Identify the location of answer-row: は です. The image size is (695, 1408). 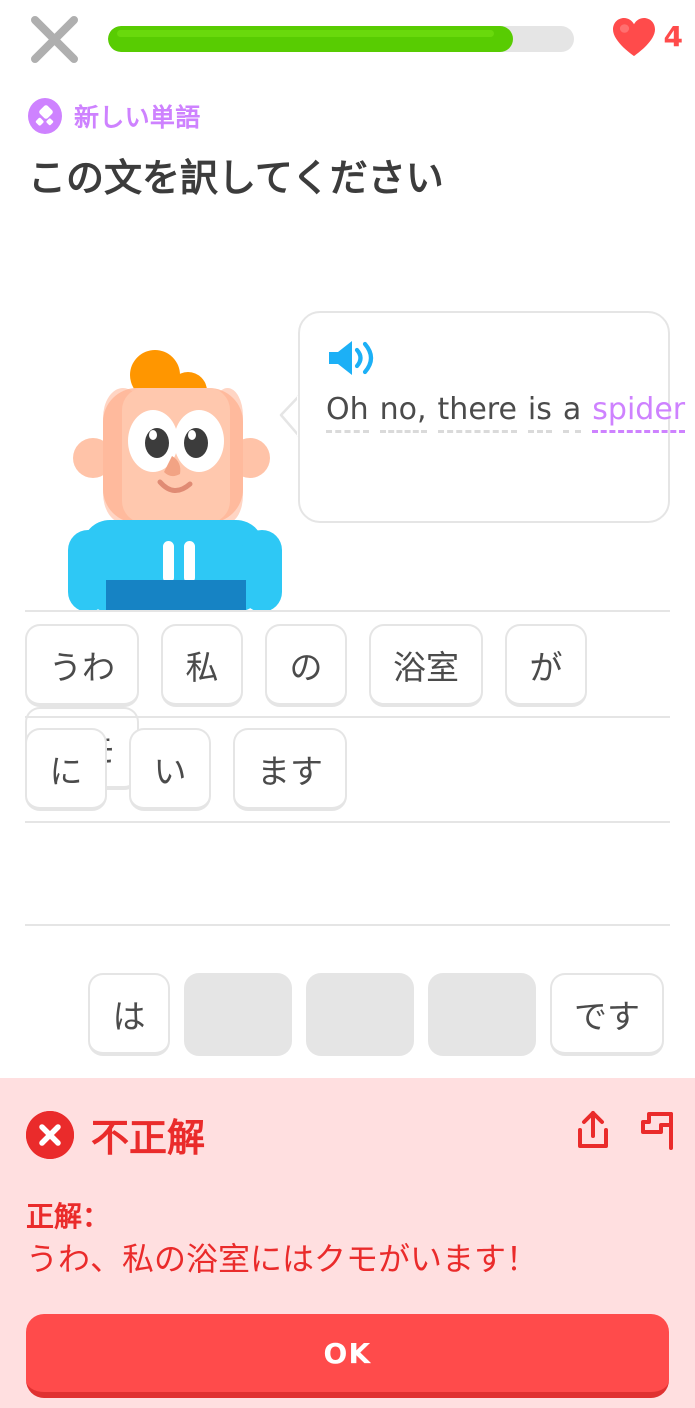
(383, 1014).